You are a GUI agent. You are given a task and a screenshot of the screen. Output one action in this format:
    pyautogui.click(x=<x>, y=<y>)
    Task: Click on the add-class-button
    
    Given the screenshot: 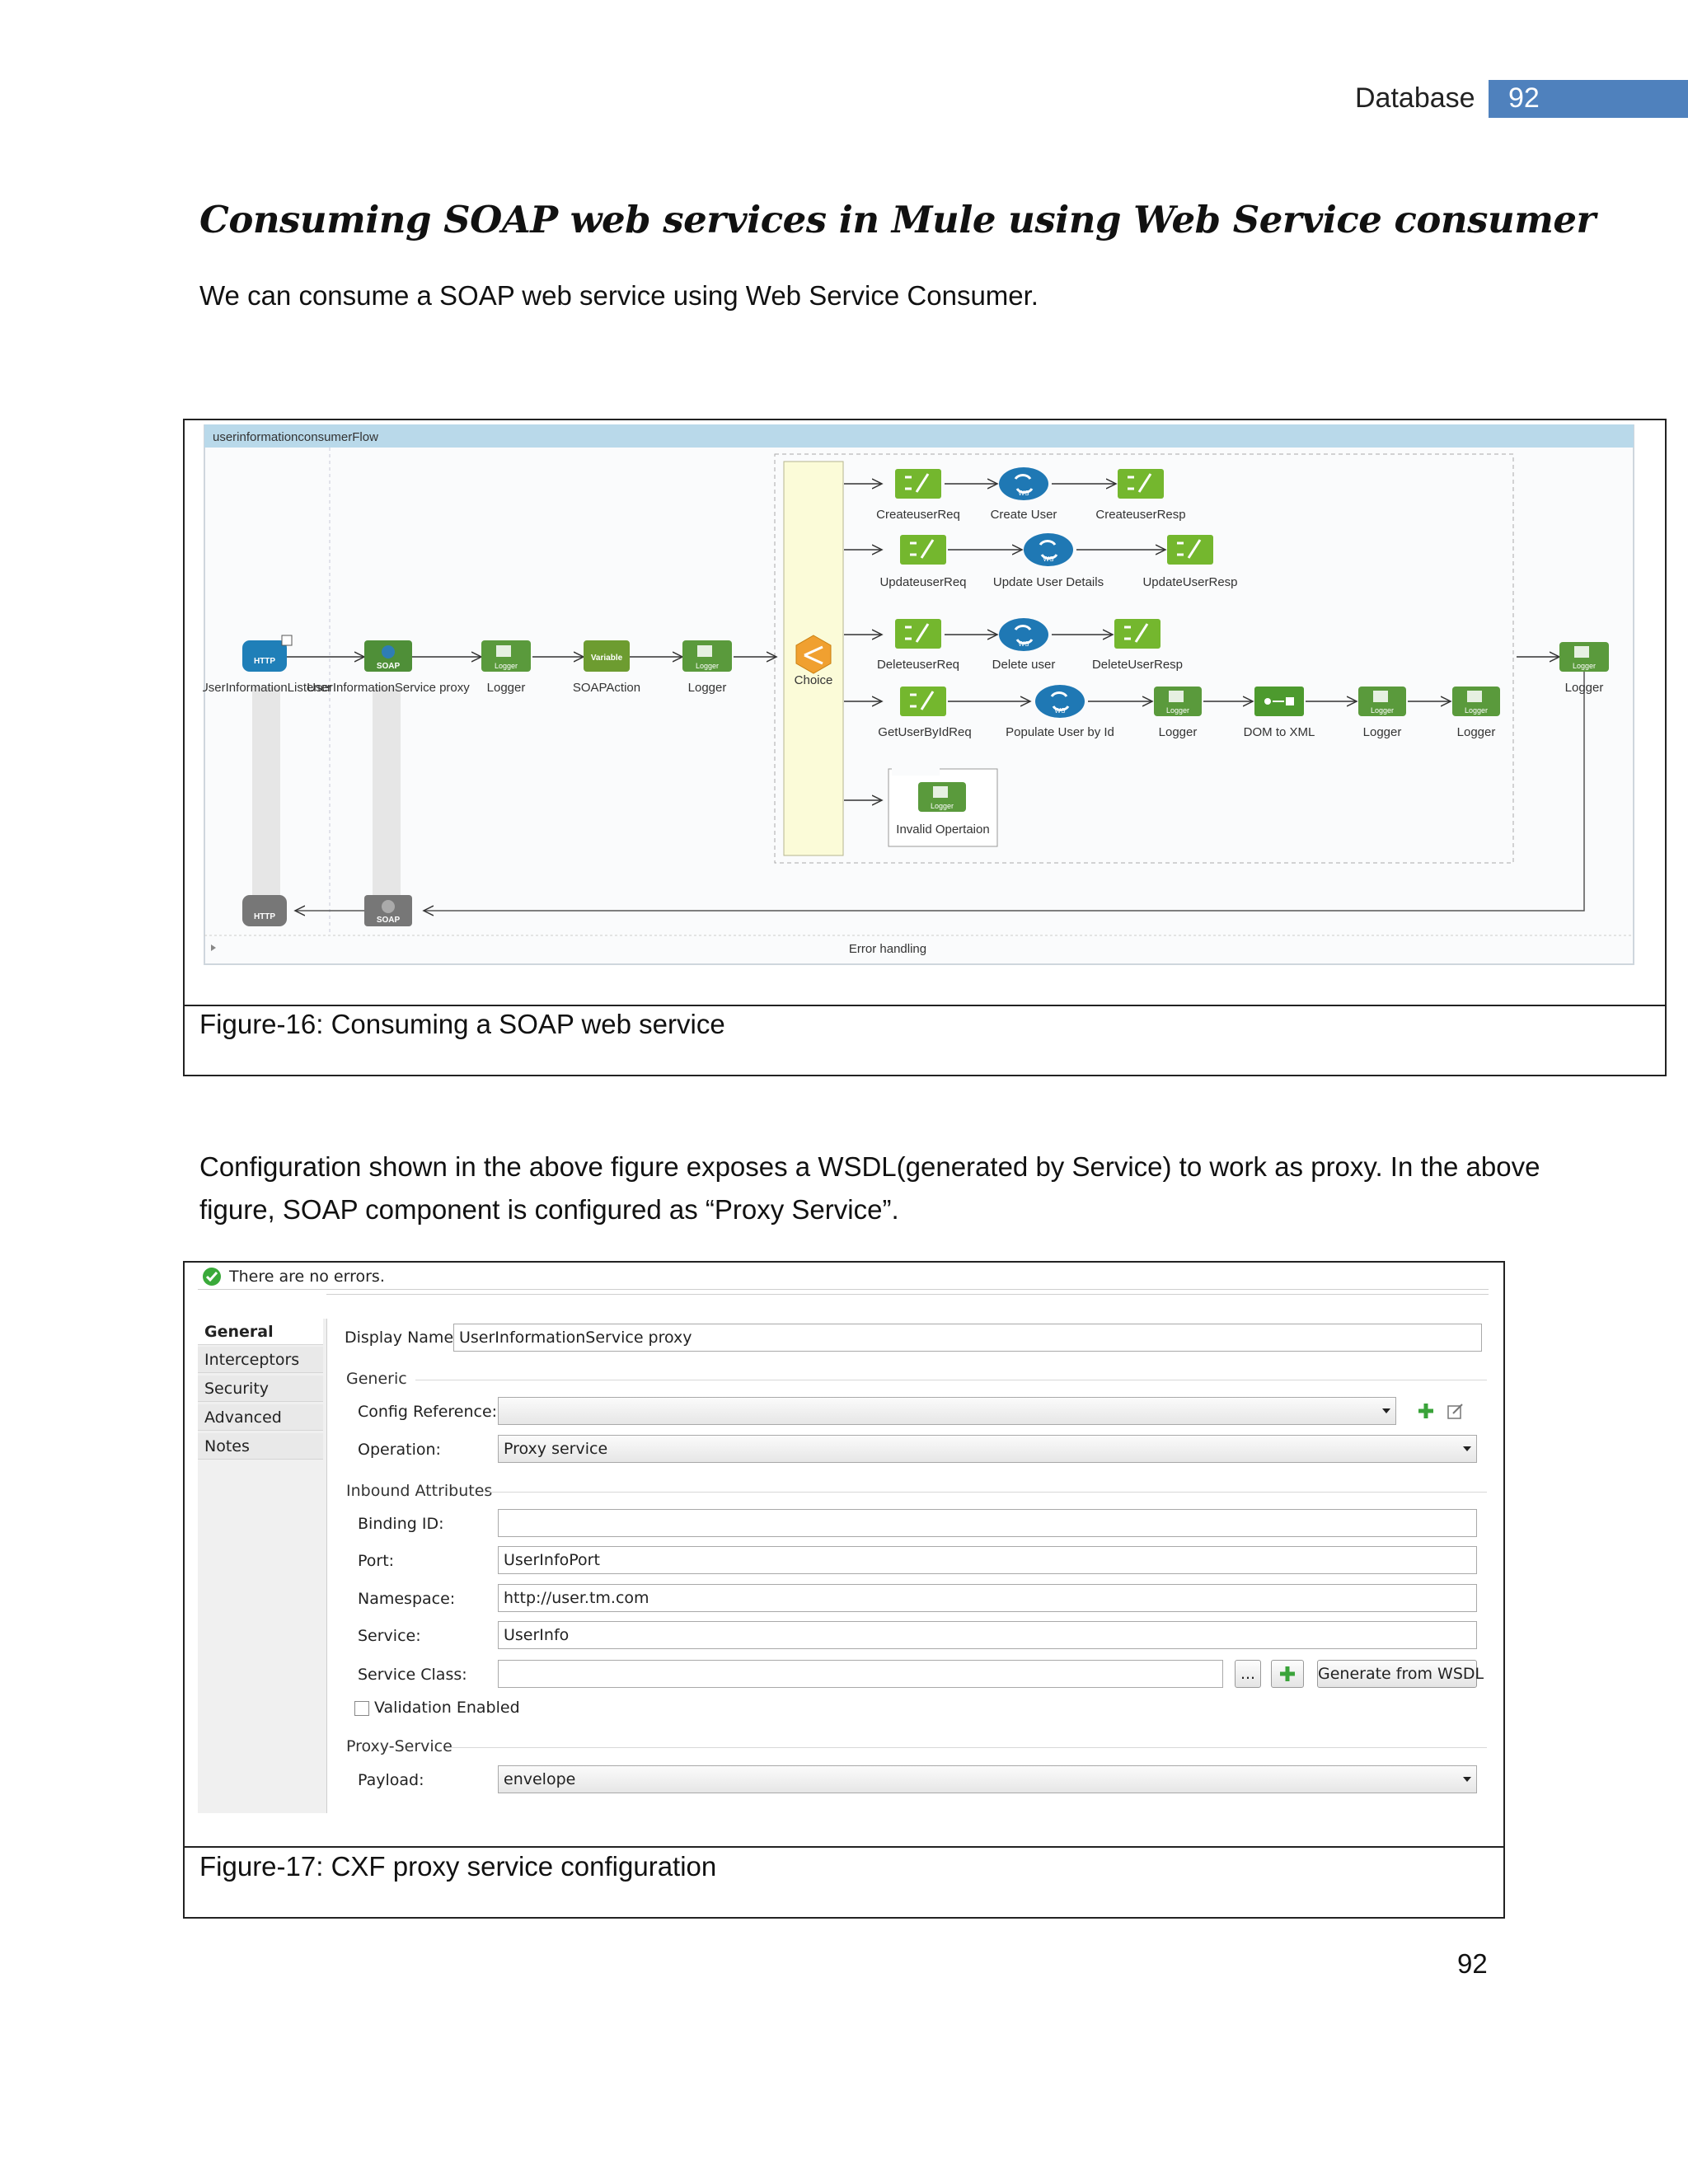 What is the action you would take?
    pyautogui.click(x=1288, y=1674)
    